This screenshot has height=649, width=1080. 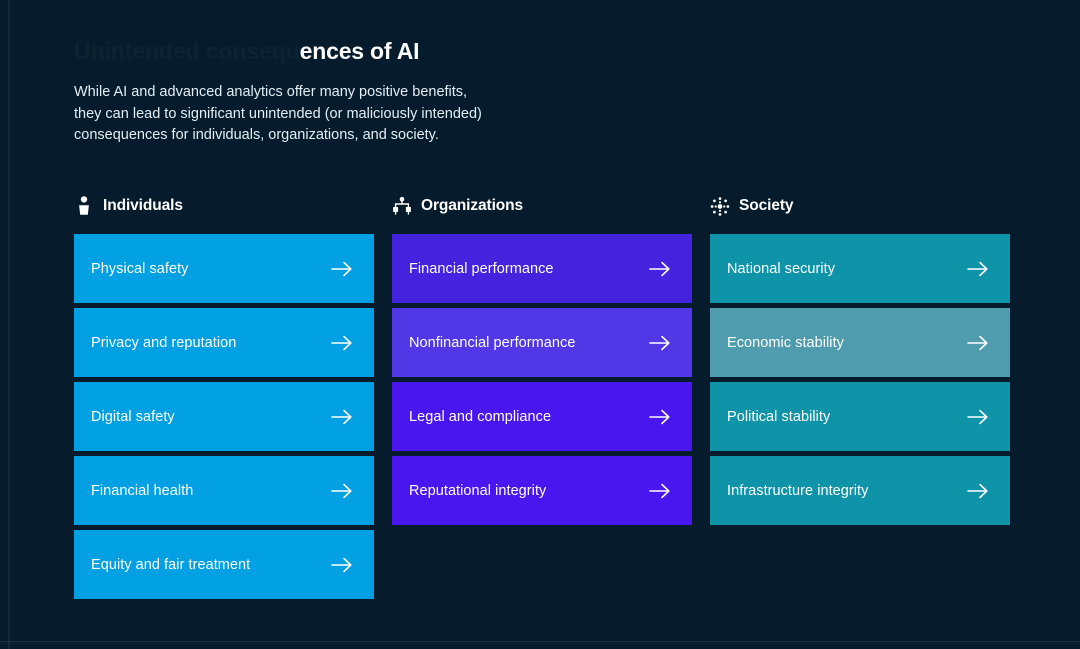 What do you see at coordinates (84, 206) in the screenshot?
I see `person-icon` at bounding box center [84, 206].